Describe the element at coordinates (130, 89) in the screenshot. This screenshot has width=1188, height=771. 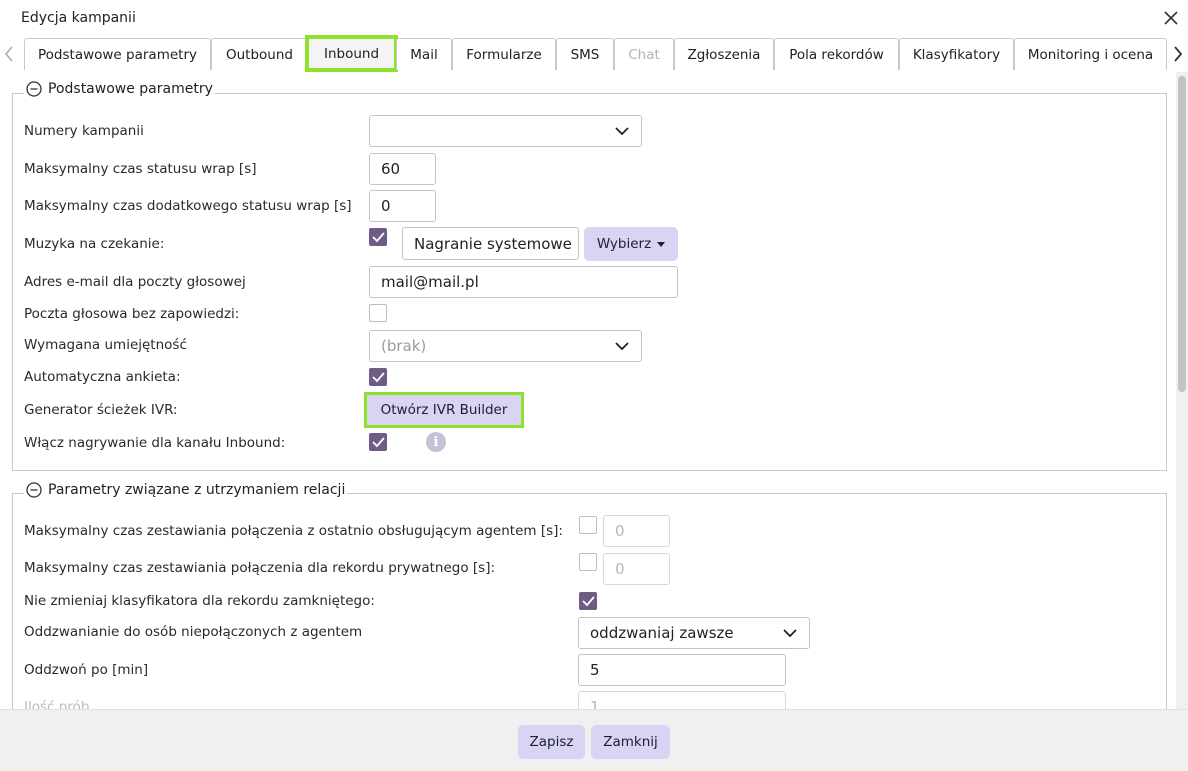
I see `section-title: Podstawowe parametry` at that location.